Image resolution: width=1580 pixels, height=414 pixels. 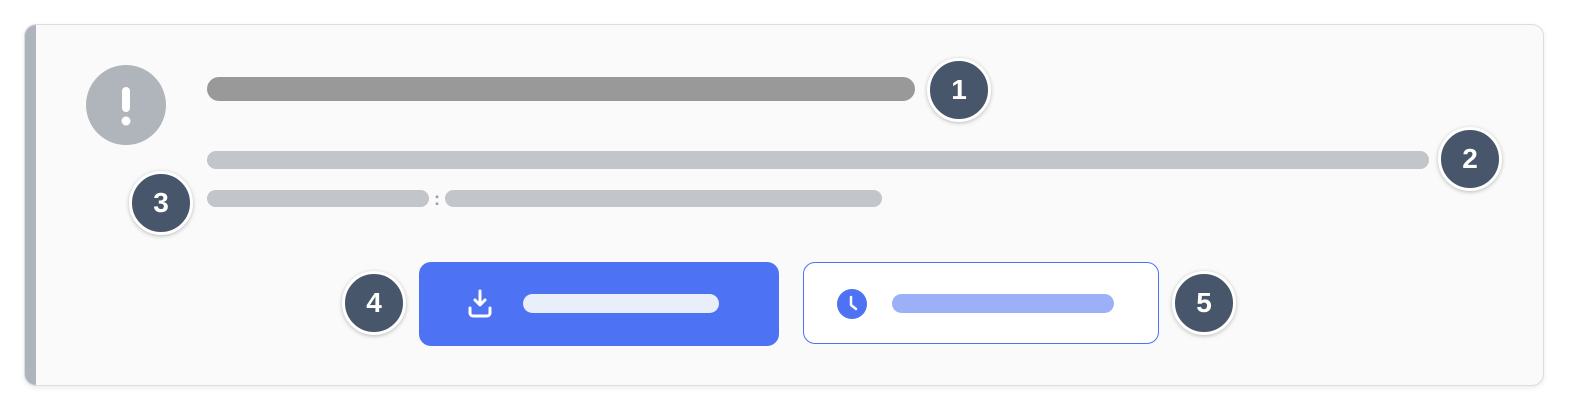 I want to click on clock-icon, so click(x=852, y=305).